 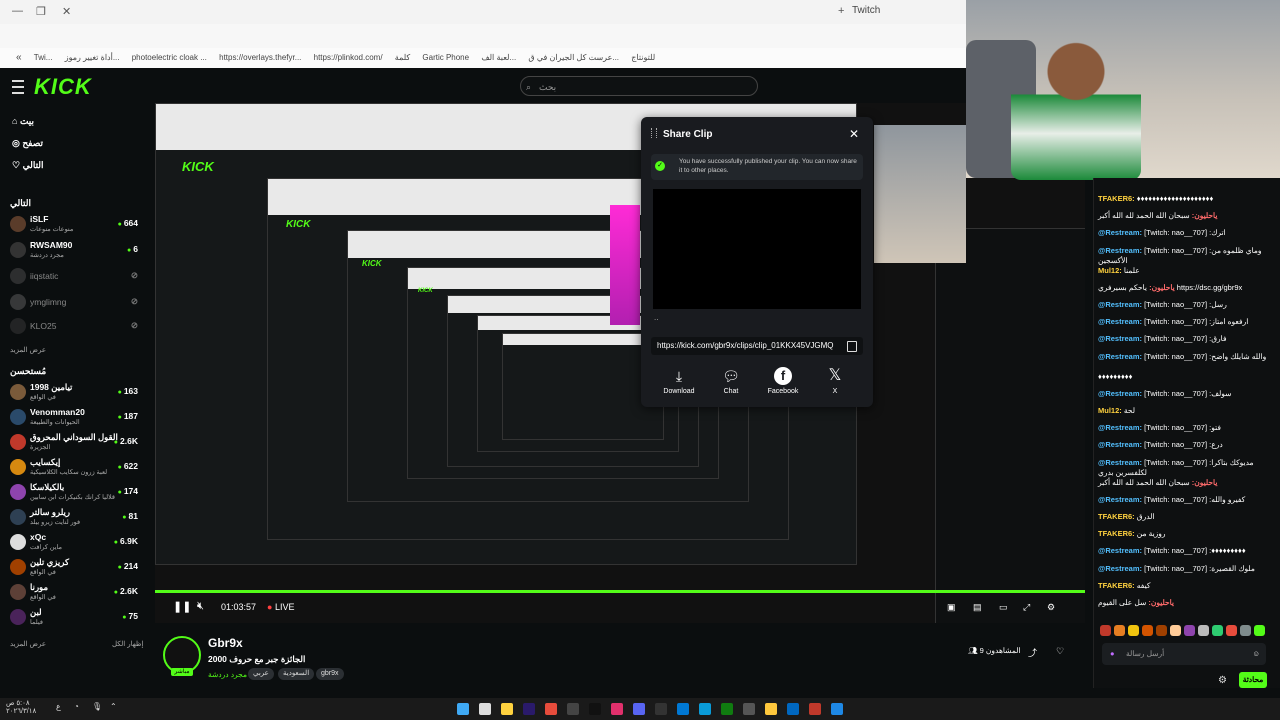 What do you see at coordinates (18, 87) in the screenshot?
I see `hamburger-menu-icon` at bounding box center [18, 87].